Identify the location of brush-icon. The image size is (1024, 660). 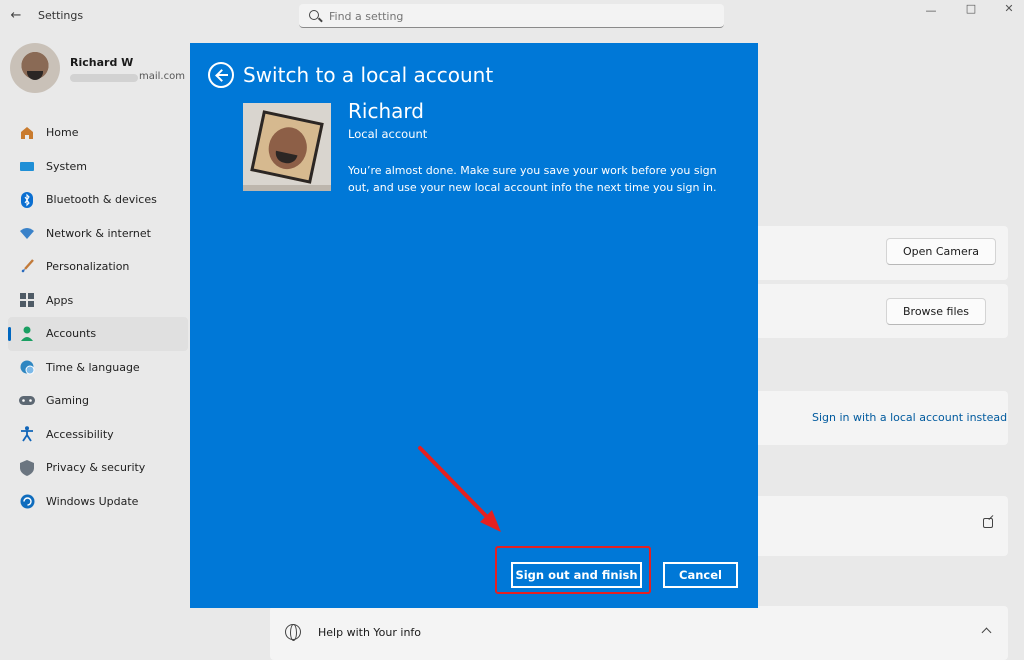
(27, 267).